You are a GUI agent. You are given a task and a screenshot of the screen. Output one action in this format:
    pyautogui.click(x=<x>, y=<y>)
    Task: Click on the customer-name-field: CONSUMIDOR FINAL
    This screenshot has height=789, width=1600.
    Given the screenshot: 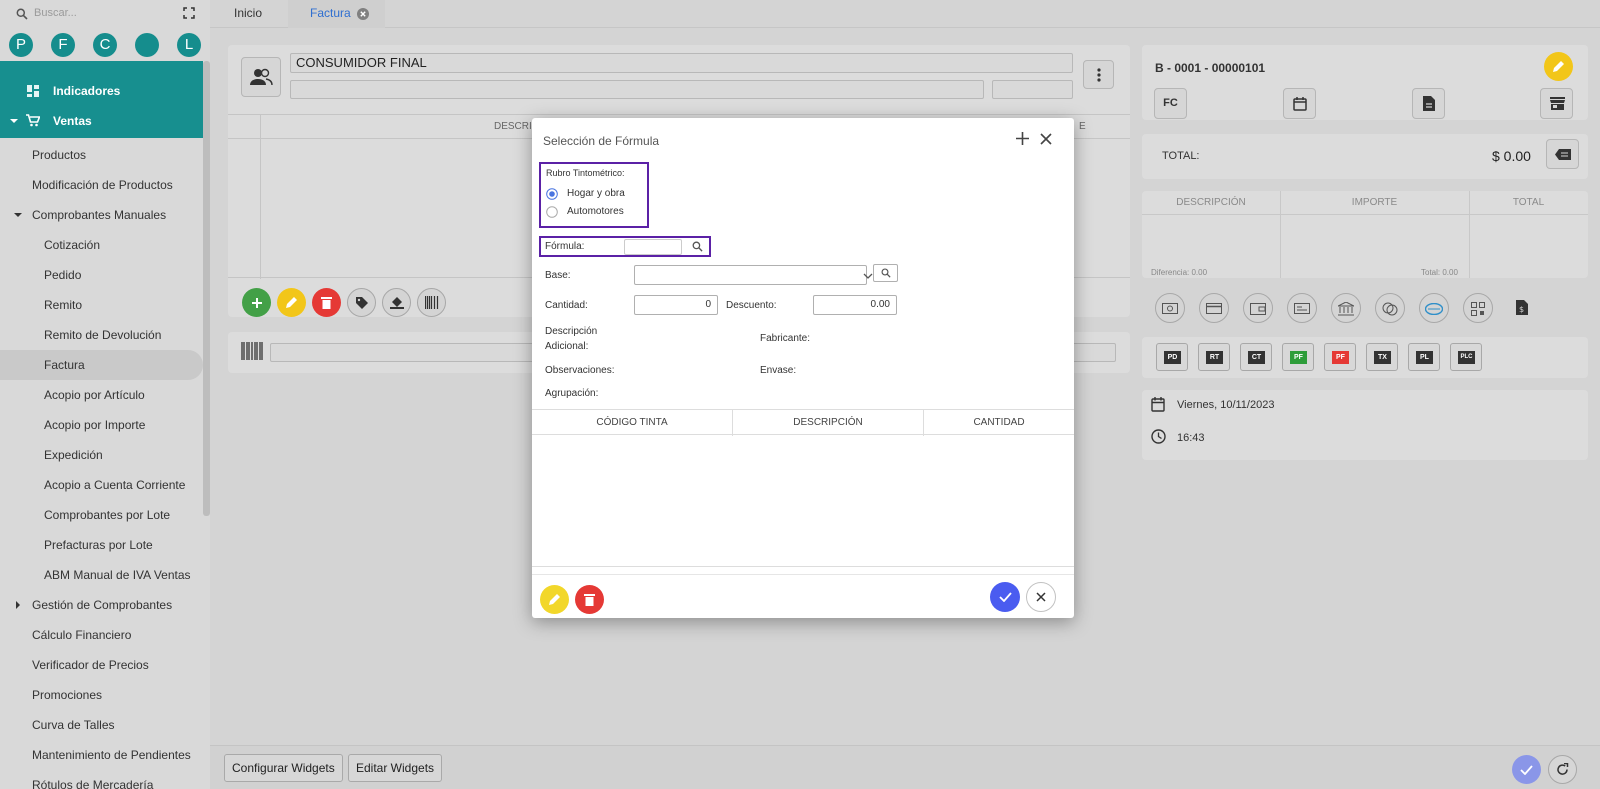 What is the action you would take?
    pyautogui.click(x=681, y=63)
    